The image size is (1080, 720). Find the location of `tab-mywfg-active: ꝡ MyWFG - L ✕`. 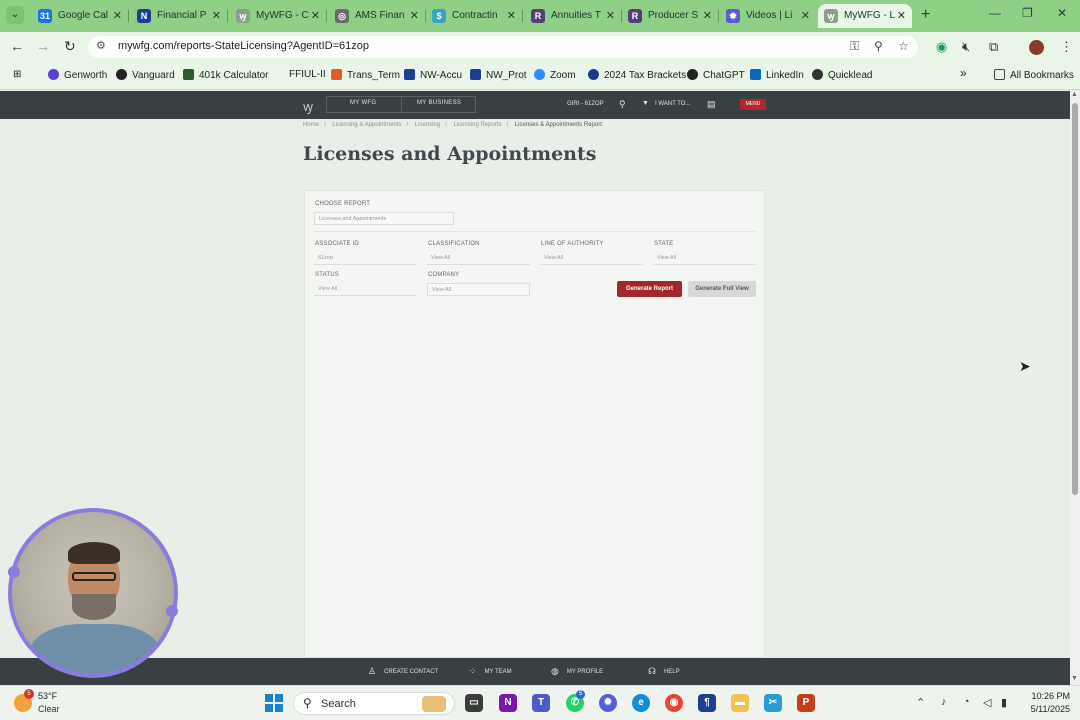

tab-mywfg-active: ꝡ MyWFG - L ✕ is located at coordinates (865, 16).